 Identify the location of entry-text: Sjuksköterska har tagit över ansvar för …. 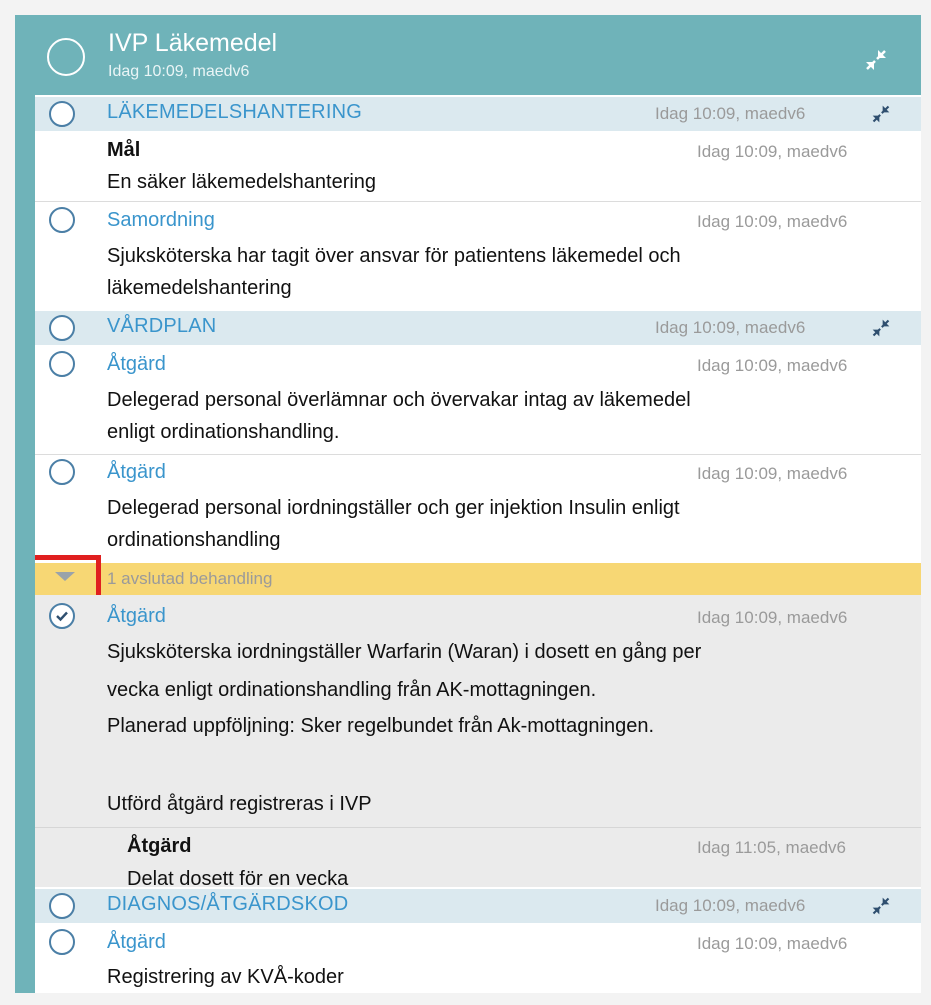
(394, 256).